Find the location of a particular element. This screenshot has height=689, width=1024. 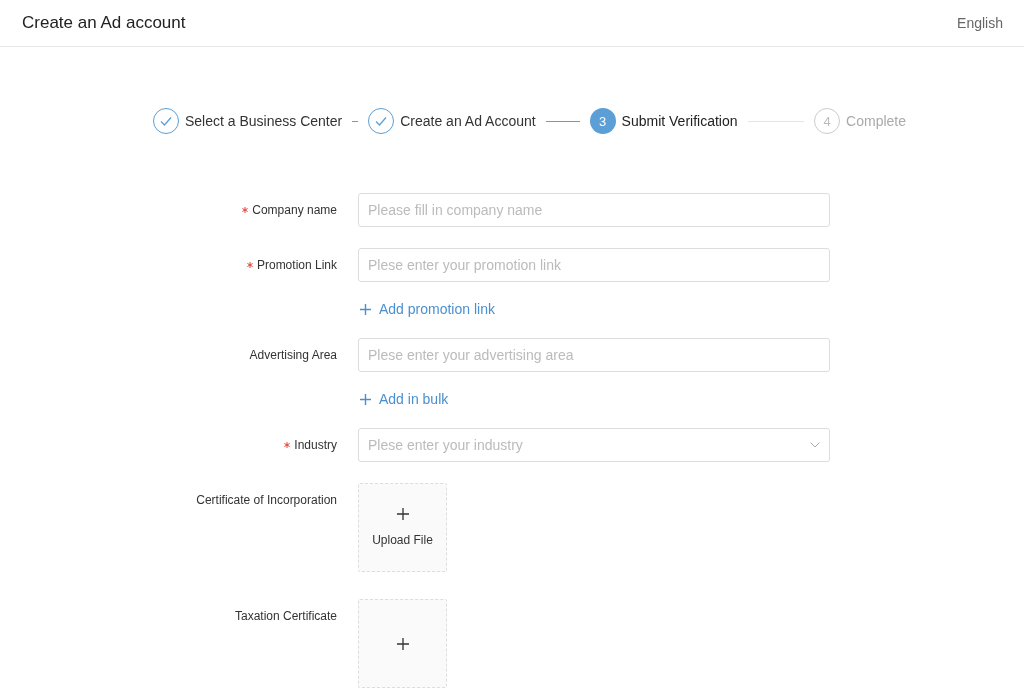

step-label: Create an Ad Account is located at coordinates (468, 121).